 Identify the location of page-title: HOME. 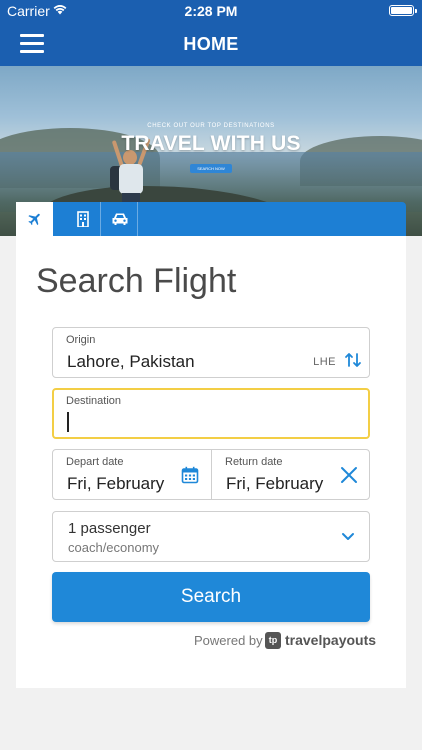
(211, 44).